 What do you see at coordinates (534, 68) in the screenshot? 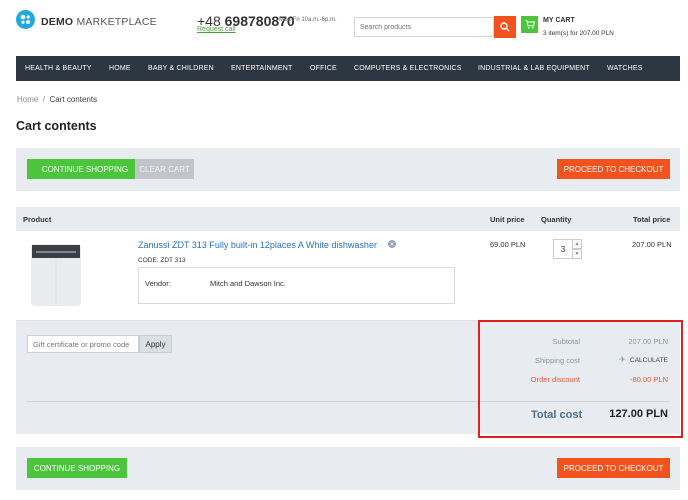
I see `nav-item-industrial-lab: INDUSTRIAL & LAB EQUIPMENT` at bounding box center [534, 68].